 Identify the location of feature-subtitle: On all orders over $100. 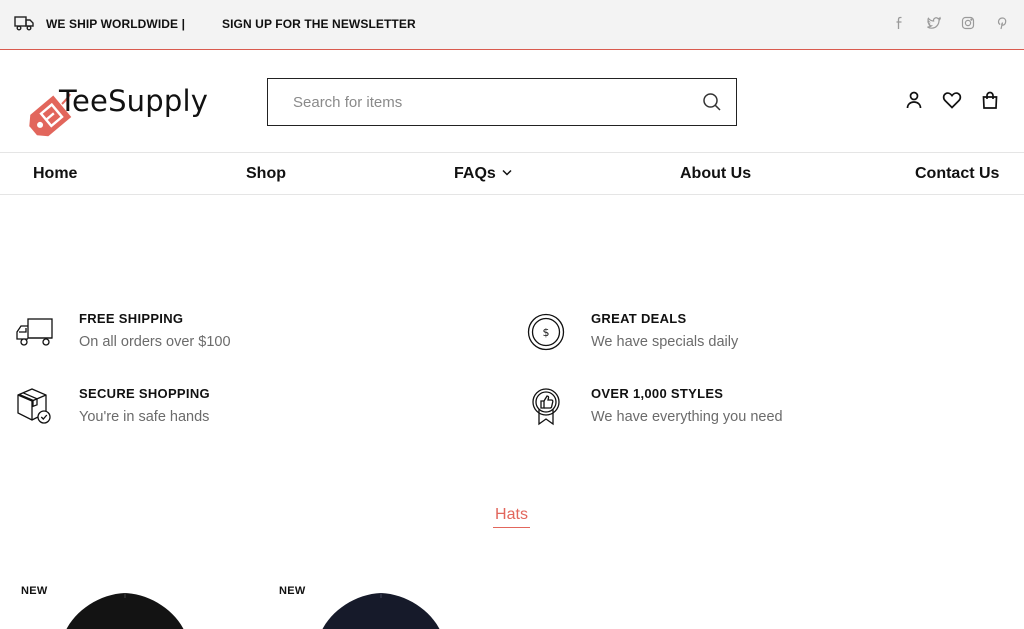
(155, 342).